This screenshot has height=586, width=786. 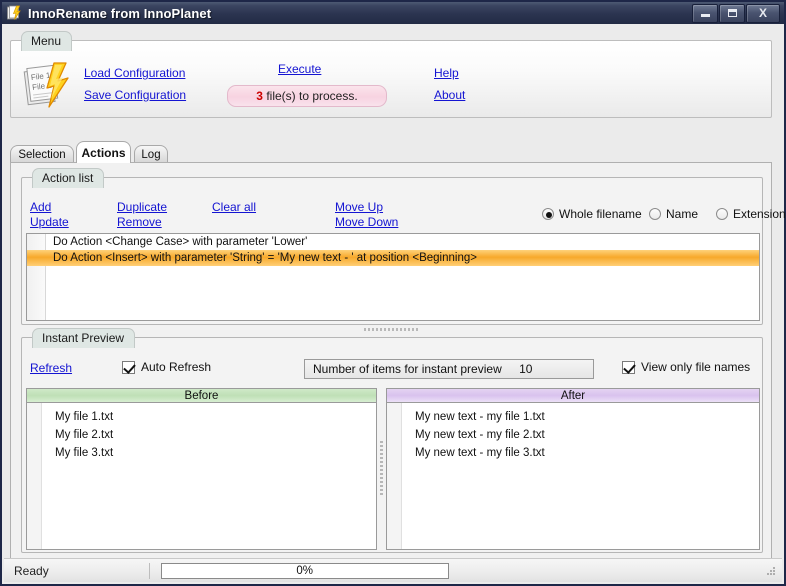 I want to click on refresh-link-wrap: Refresh, so click(x=51, y=368).